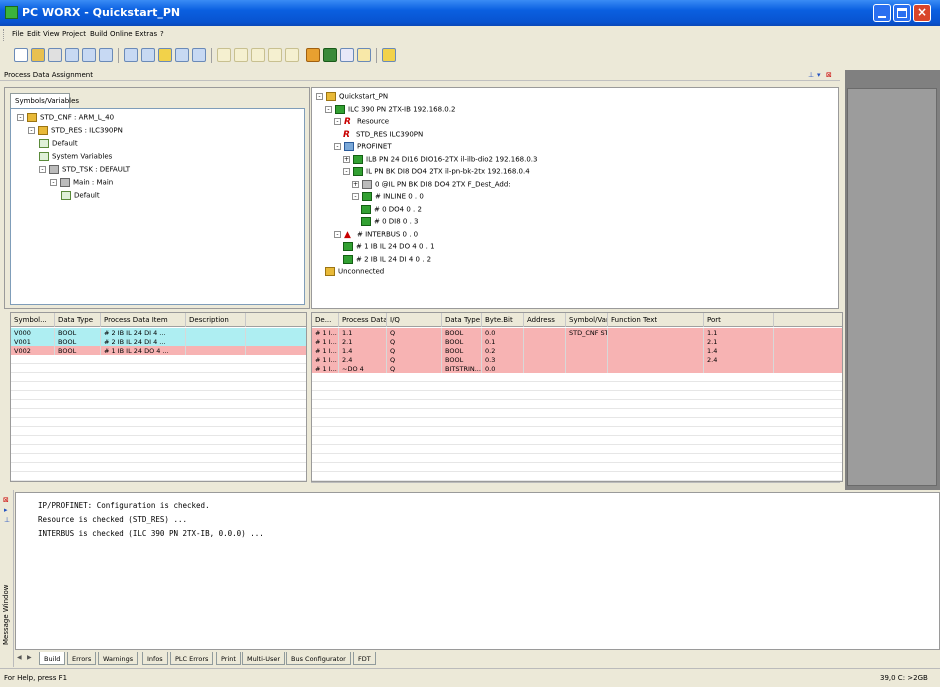 This screenshot has height=687, width=940. What do you see at coordinates (352, 96) in the screenshot?
I see `tree-item: - Quickstart_PN` at bounding box center [352, 96].